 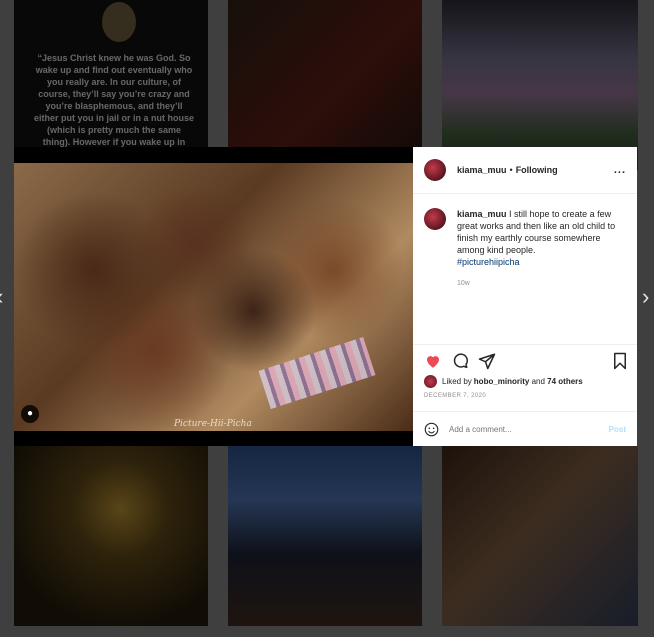 What do you see at coordinates (457, 381) in the screenshot?
I see `likes-prefix: Liked by` at bounding box center [457, 381].